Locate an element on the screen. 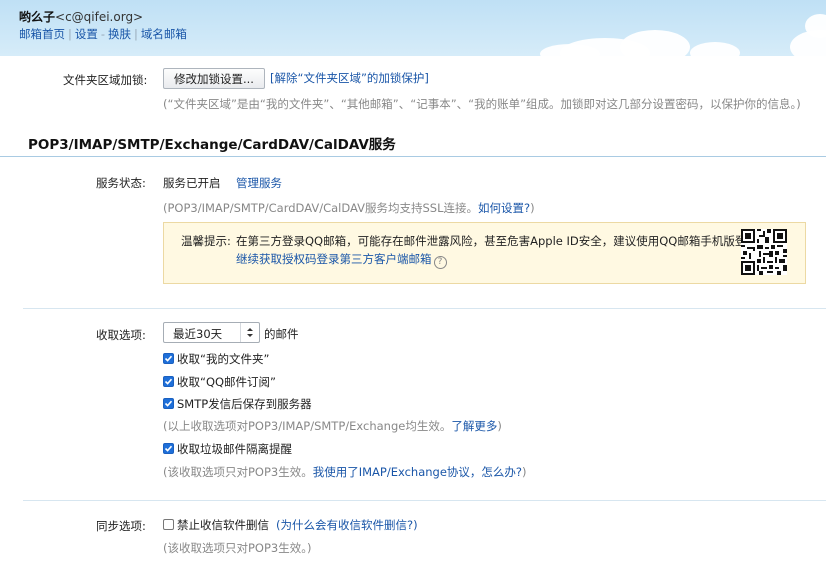 This screenshot has width=826, height=573. top-nav: 邮箱首页 | 设置 - 换肤 | 域名邮箱 is located at coordinates (103, 34).